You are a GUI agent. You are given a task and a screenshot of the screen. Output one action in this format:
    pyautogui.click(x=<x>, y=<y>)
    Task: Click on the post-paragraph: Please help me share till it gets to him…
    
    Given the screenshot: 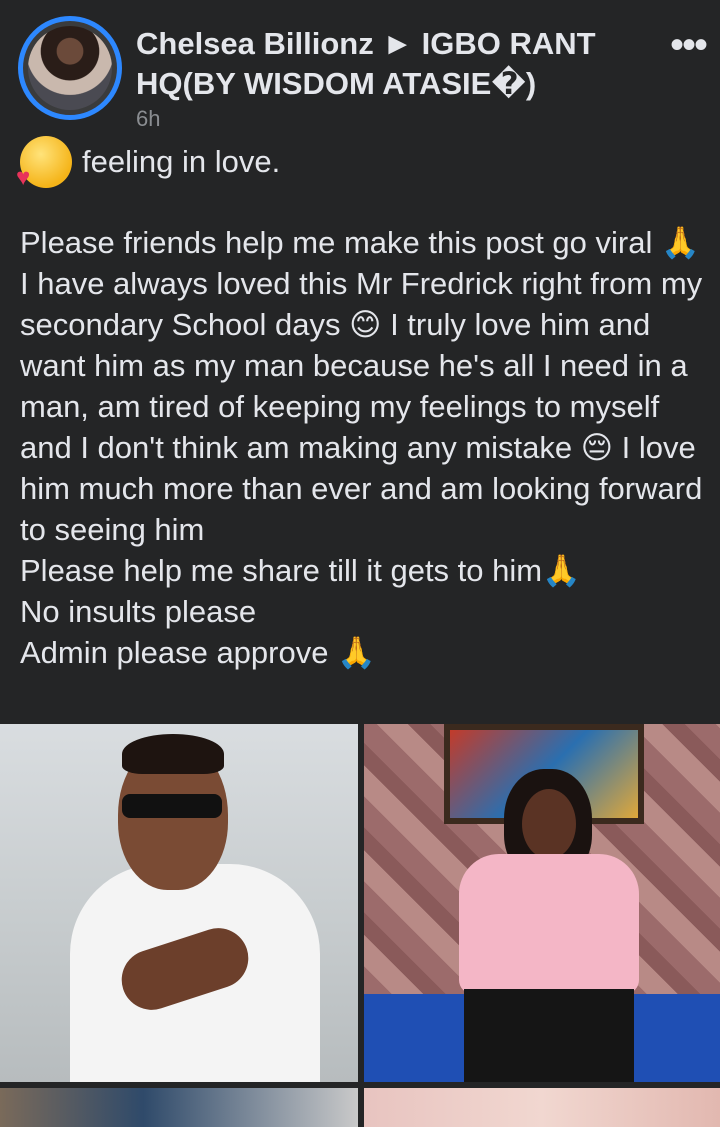 What is the action you would take?
    pyautogui.click(x=300, y=570)
    